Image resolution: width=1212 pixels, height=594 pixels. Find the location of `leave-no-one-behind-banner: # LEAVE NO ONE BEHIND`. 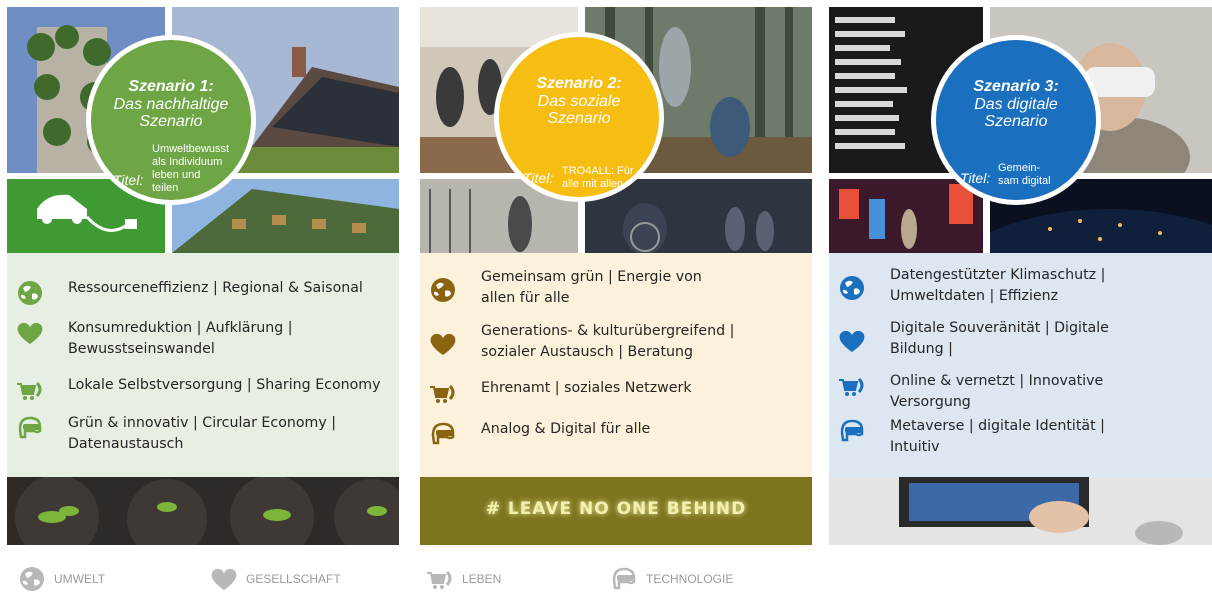

leave-no-one-behind-banner: # LEAVE NO ONE BEHIND is located at coordinates (616, 511).